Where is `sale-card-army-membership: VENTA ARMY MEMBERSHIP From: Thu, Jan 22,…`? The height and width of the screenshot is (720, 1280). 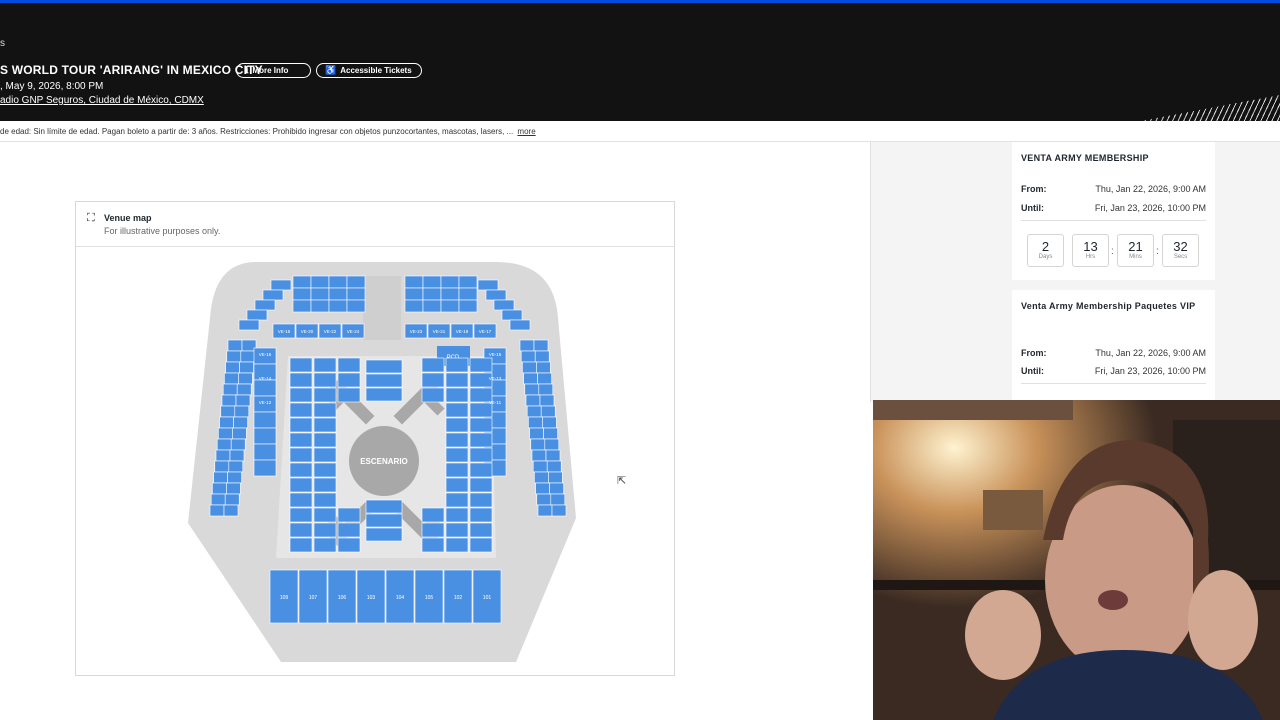
sale-card-army-membership: VENTA ARMY MEMBERSHIP From: Thu, Jan 22,… is located at coordinates (1113, 211).